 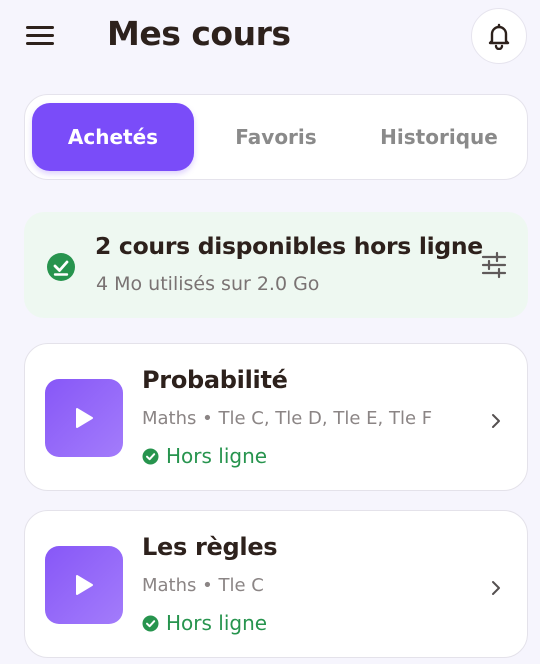 What do you see at coordinates (289, 246) in the screenshot?
I see `offline-count-title: 2 cours disponibles hors ligne` at bounding box center [289, 246].